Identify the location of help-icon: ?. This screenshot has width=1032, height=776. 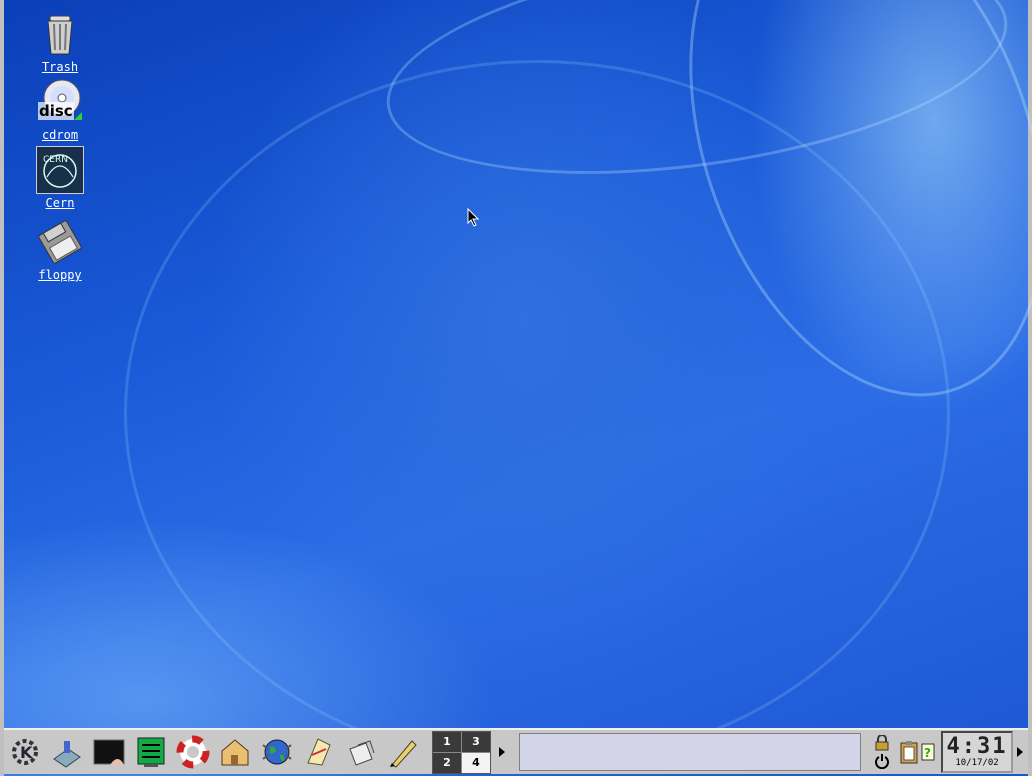
(928, 752).